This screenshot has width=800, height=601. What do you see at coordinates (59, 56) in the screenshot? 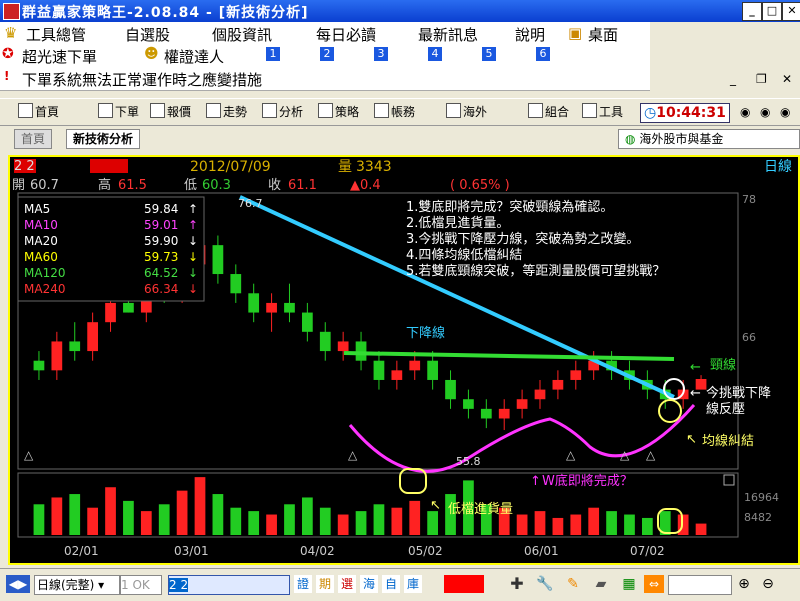
I see `fast-order-link: 超光速下單` at bounding box center [59, 56].